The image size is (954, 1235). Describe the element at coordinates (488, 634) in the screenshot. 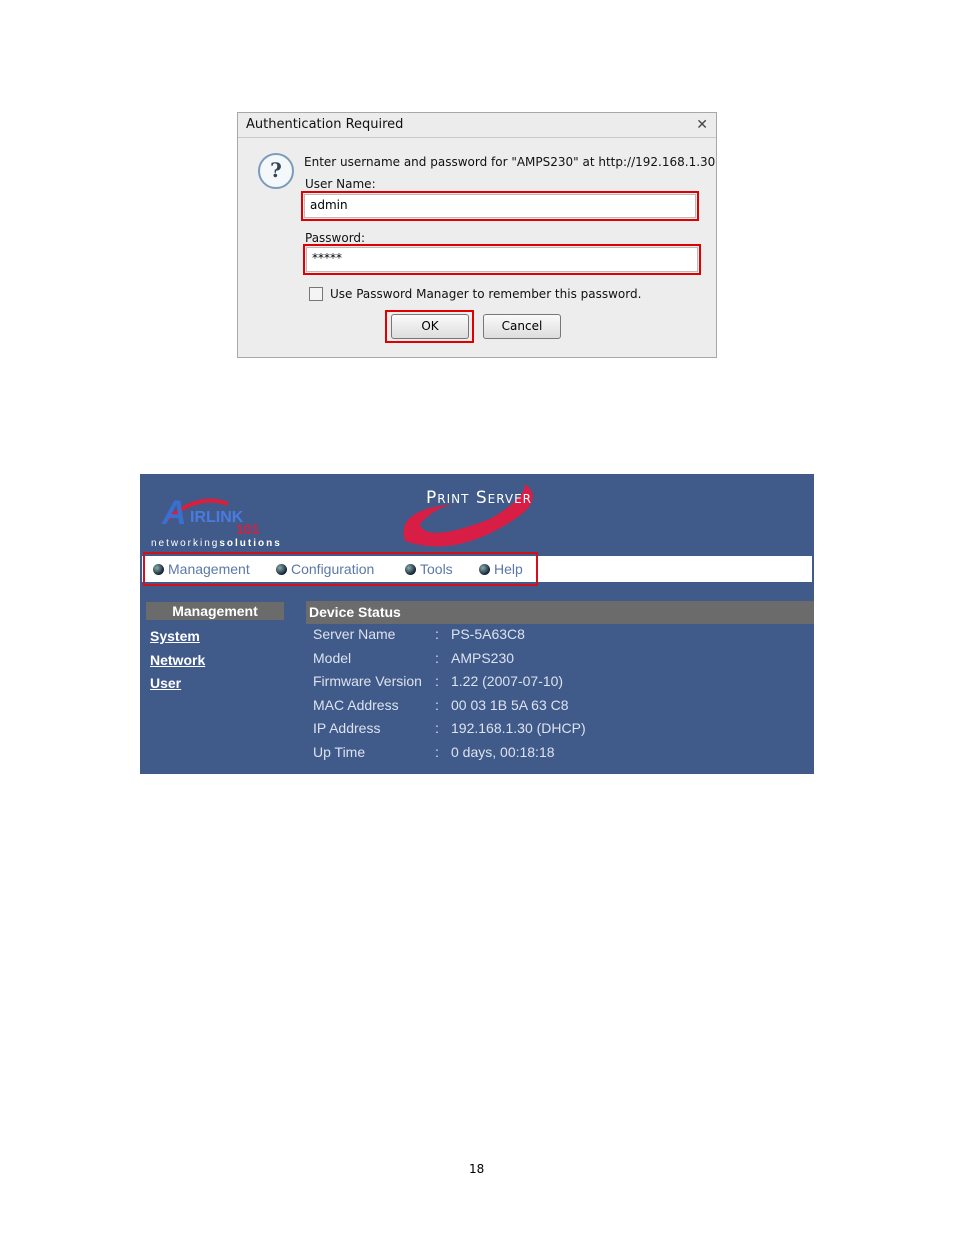

I see `status-value: PS-5A63C8` at that location.